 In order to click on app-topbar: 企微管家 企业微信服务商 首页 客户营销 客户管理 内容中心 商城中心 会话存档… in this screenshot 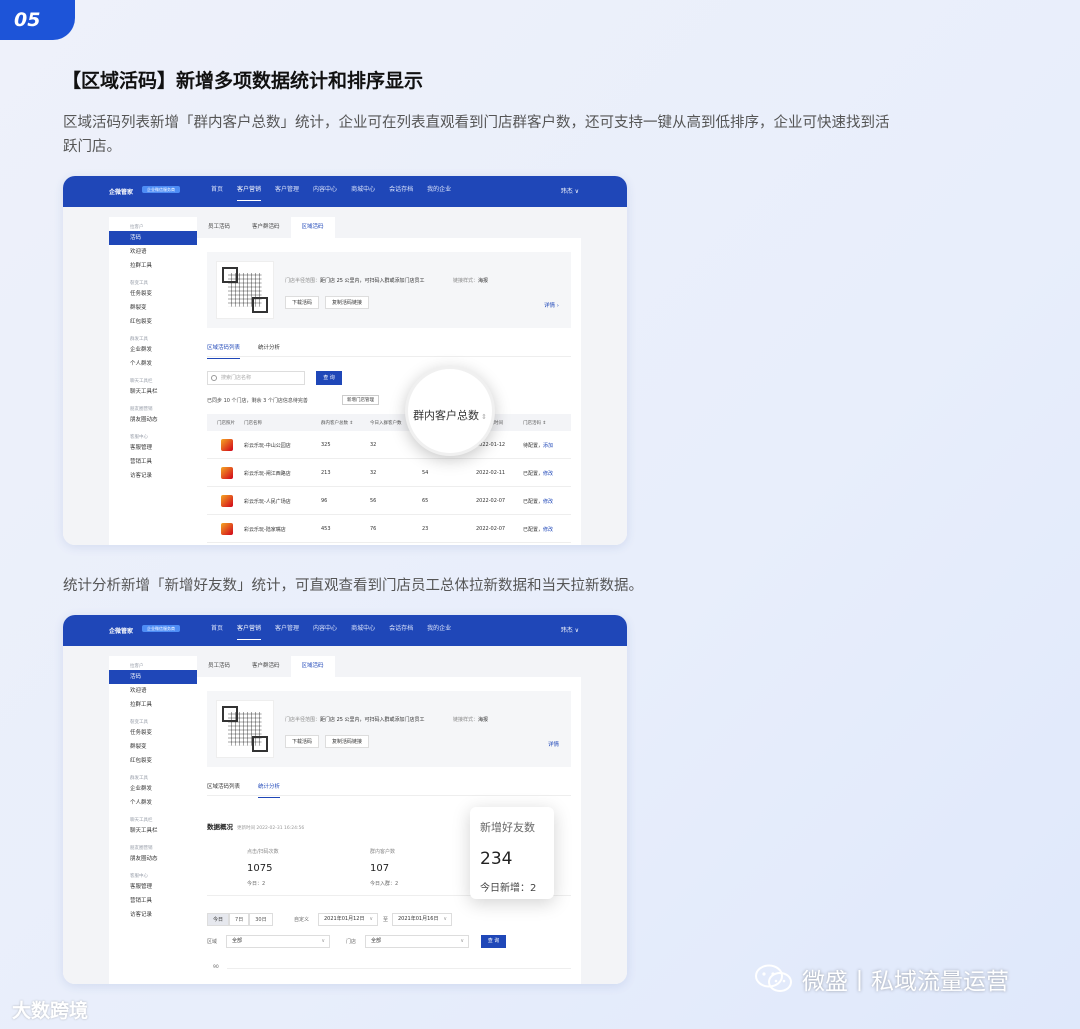, I will do `click(345, 630)`.